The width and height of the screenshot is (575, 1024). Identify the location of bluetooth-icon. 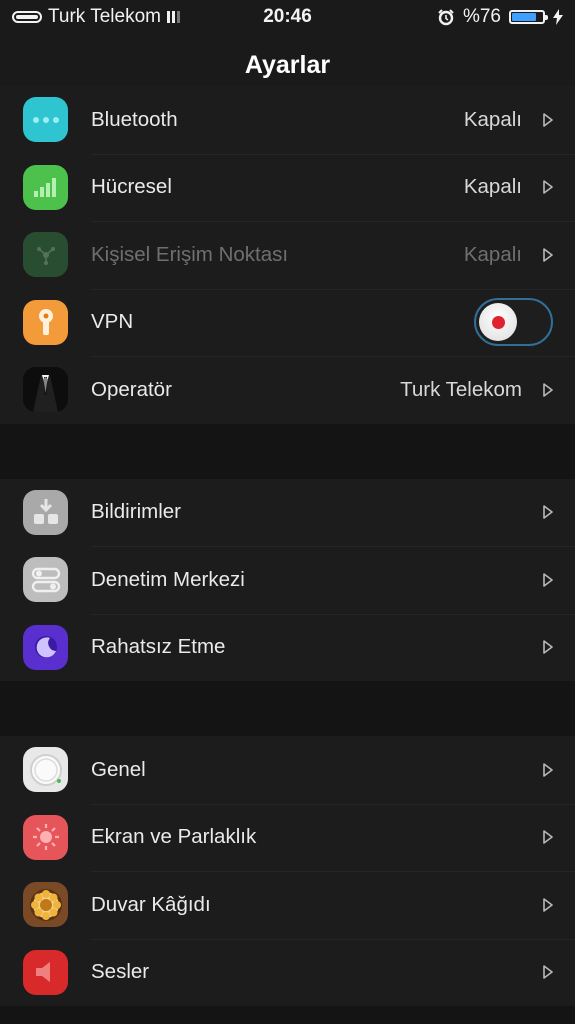
(45, 120).